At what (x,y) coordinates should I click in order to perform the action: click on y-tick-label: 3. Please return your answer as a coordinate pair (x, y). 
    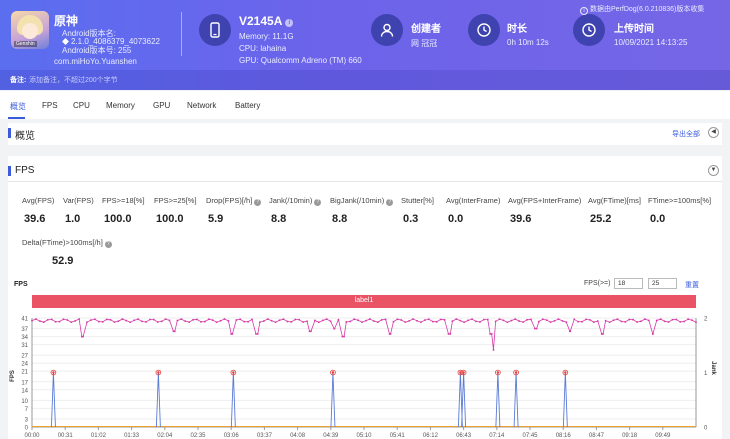
    Looking at the image, I should click on (27, 421).